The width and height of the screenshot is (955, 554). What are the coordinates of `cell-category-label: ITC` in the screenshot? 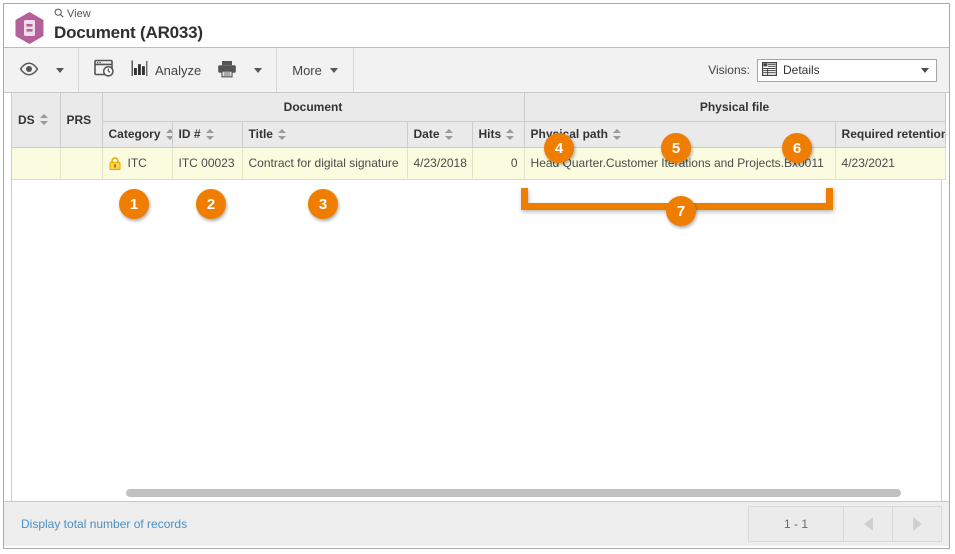 It's located at (137, 163).